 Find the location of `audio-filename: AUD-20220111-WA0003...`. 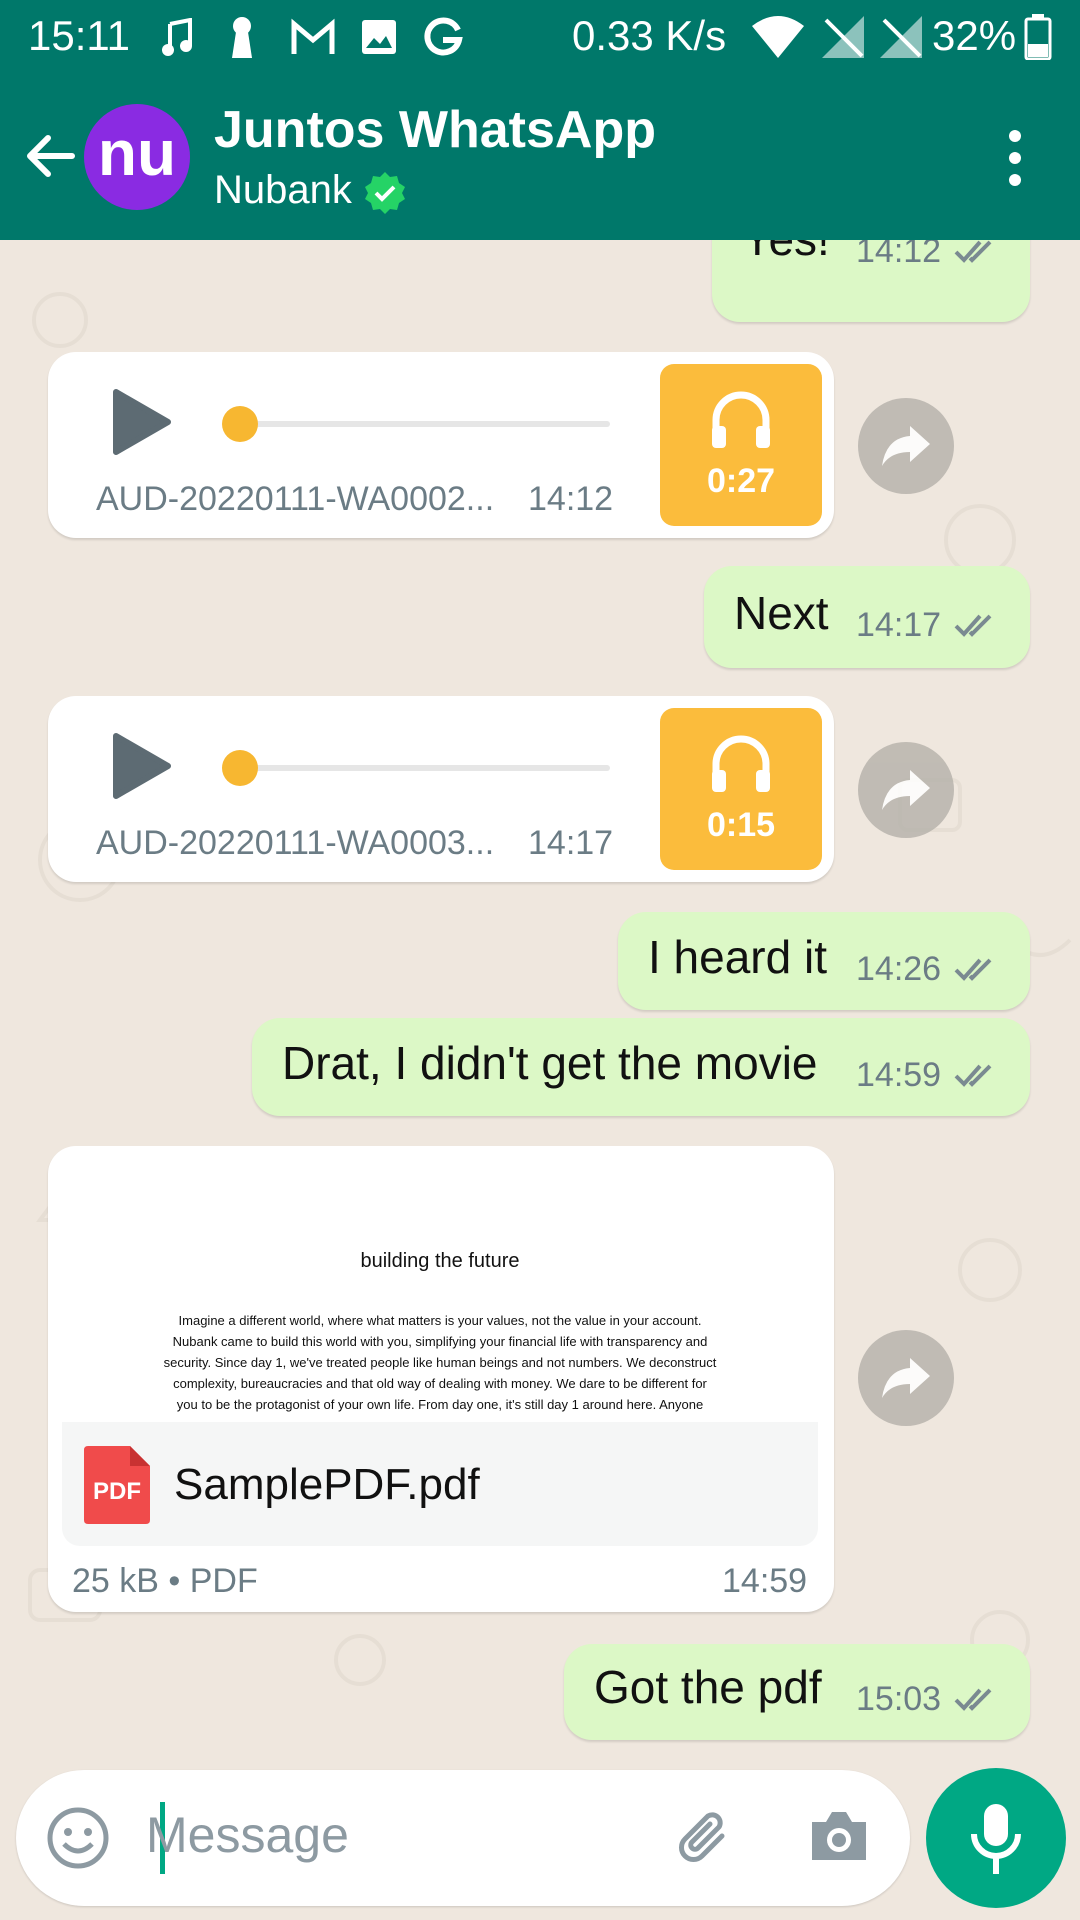

audio-filename: AUD-20220111-WA0003... is located at coordinates (295, 843).